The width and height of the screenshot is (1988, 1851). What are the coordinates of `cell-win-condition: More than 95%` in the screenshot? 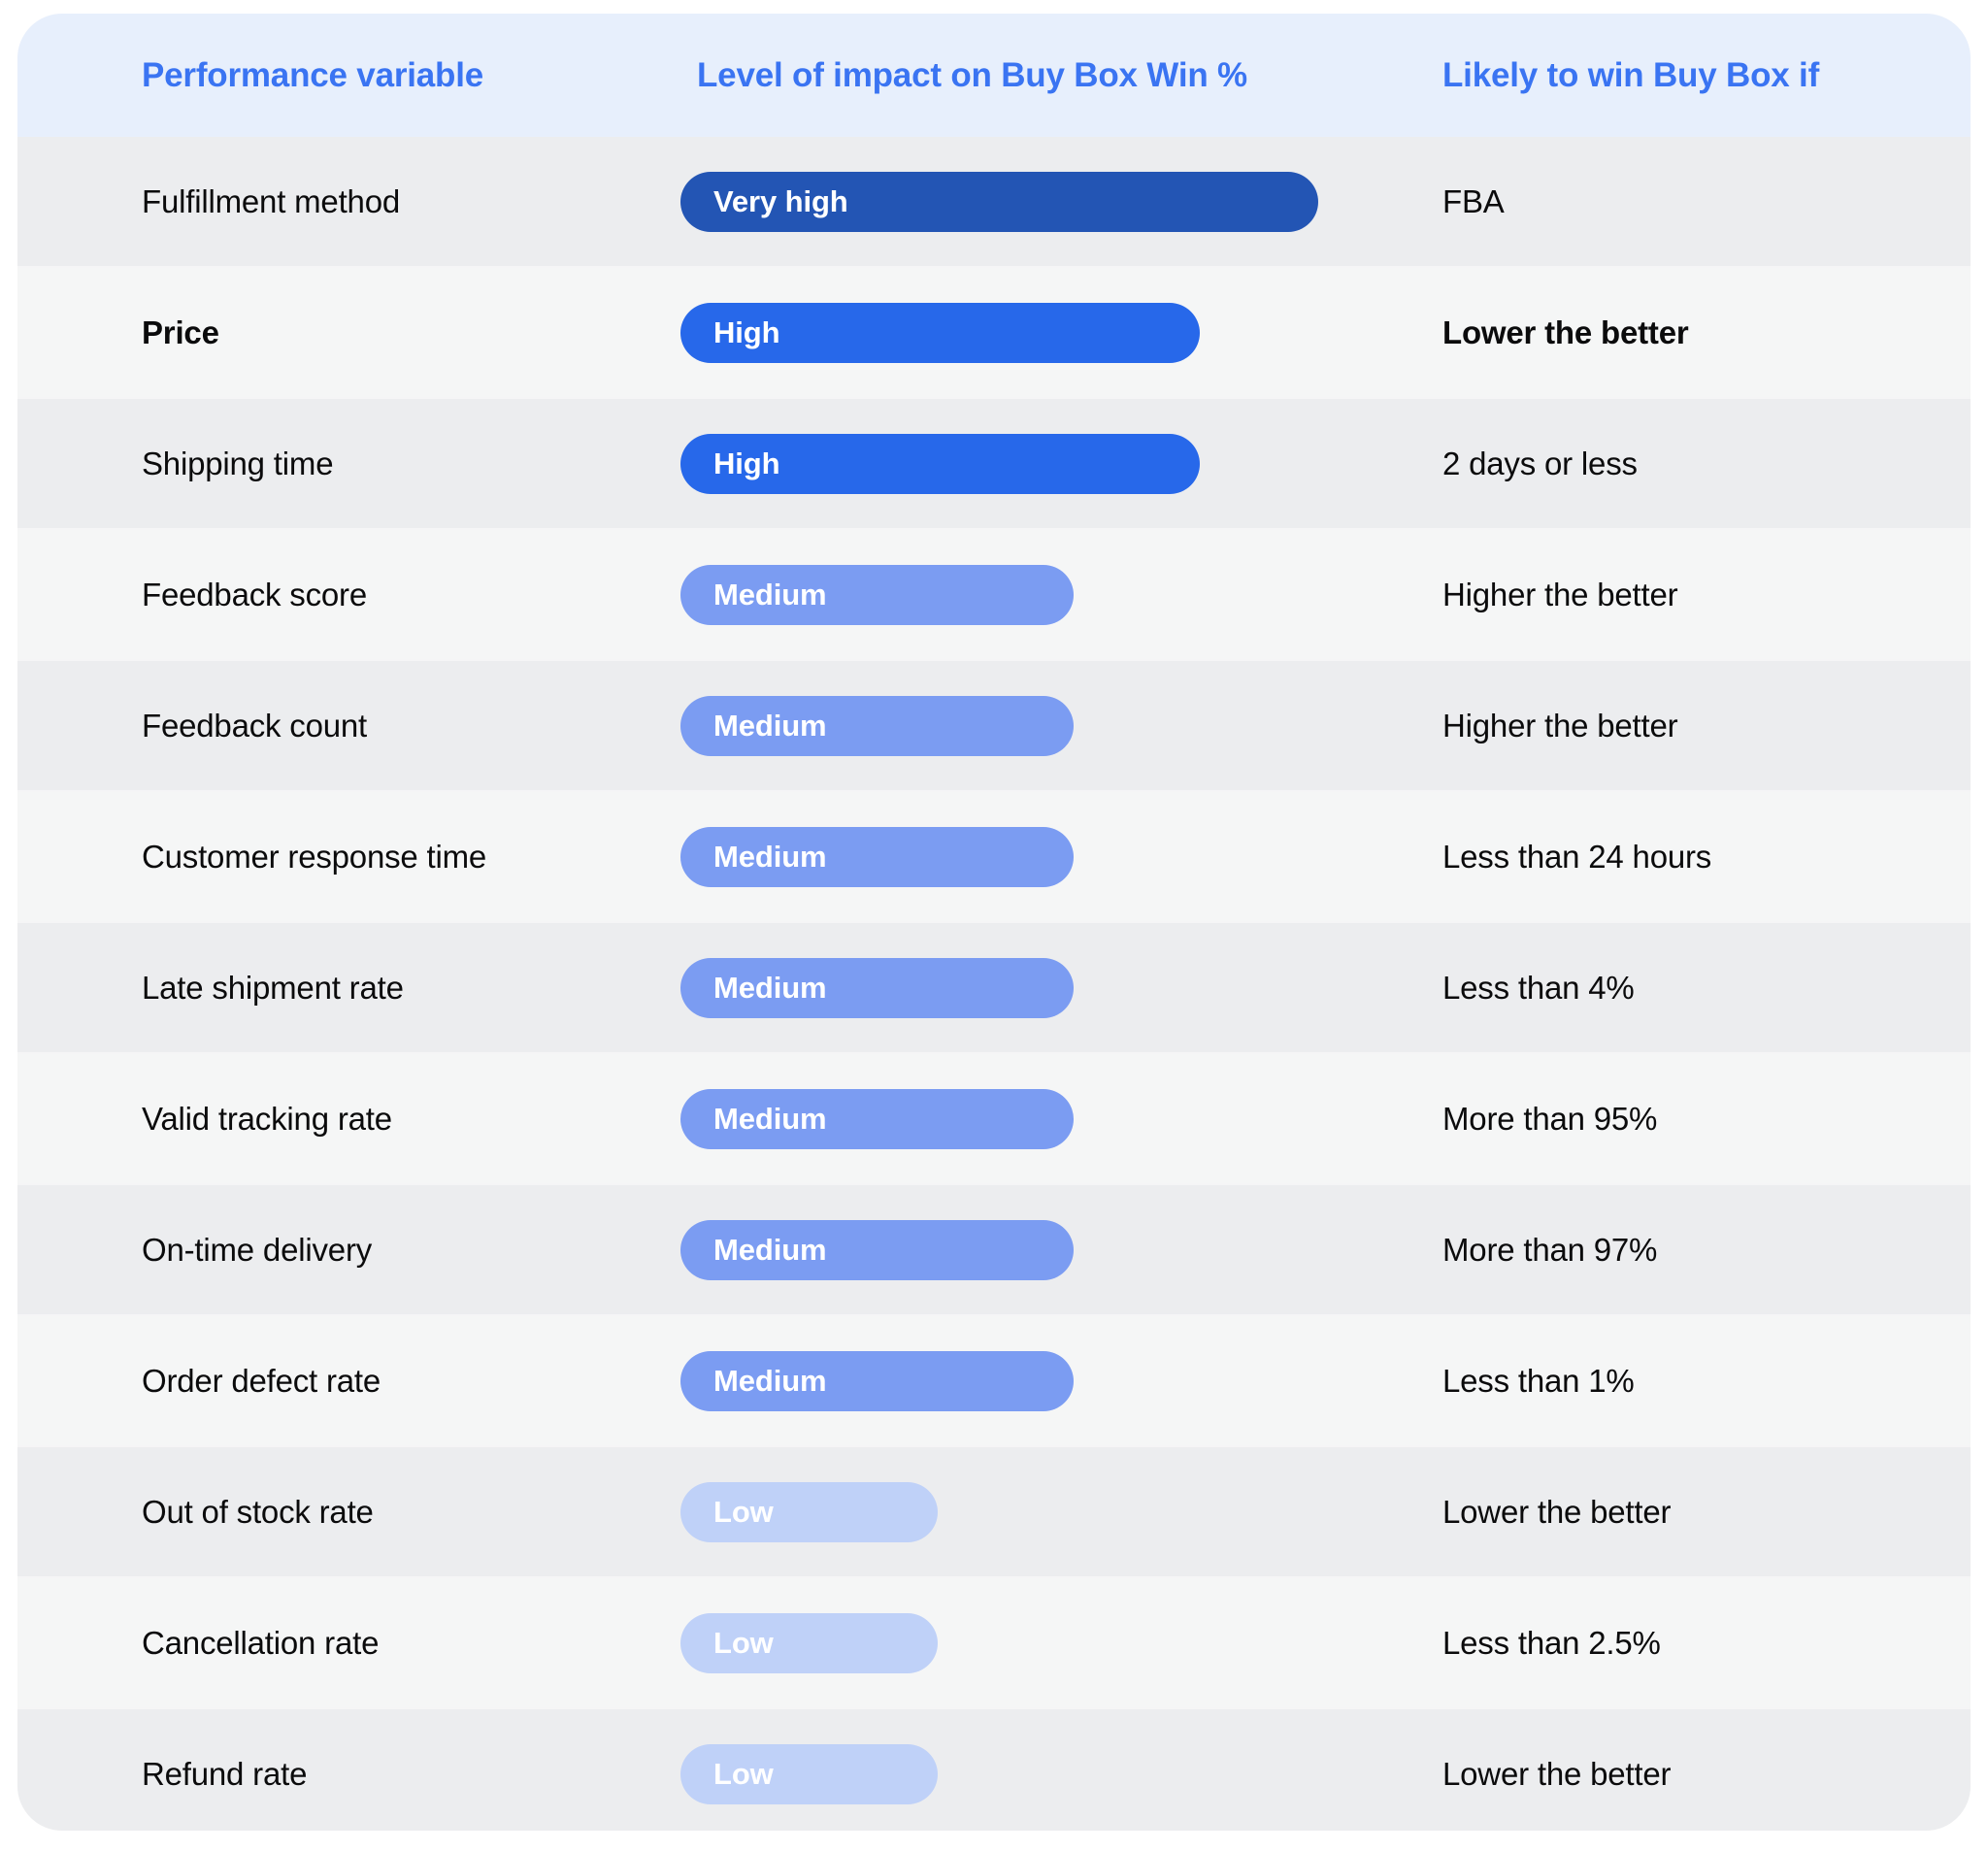 It's located at (1550, 1119).